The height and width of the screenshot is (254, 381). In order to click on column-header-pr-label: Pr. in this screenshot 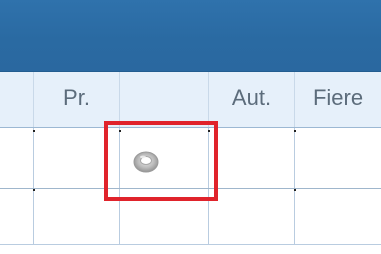, I will do `click(76, 97)`.